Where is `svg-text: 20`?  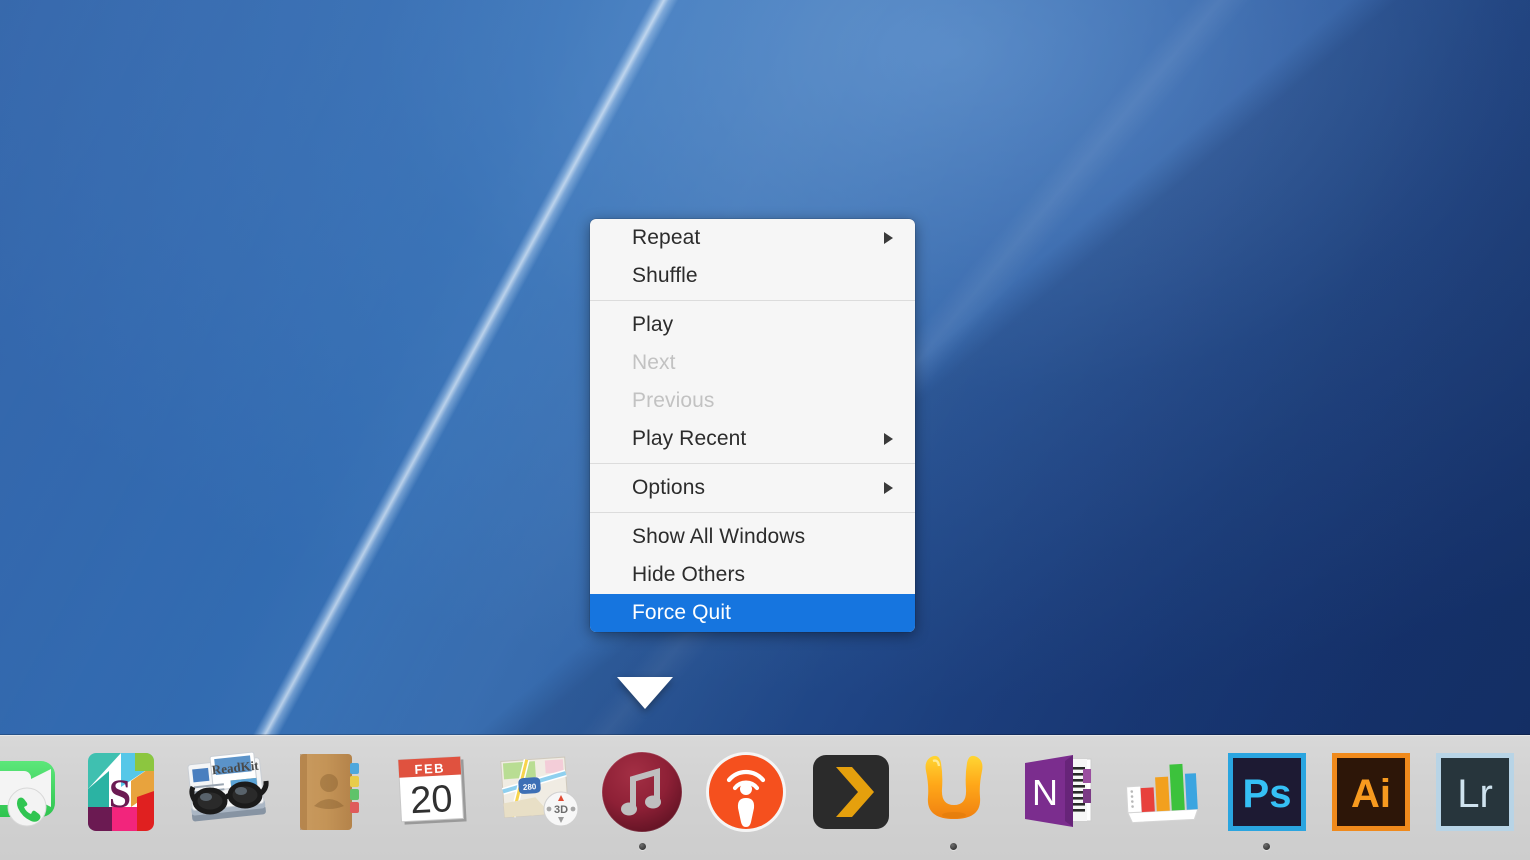
svg-text: 20 is located at coordinates (431, 800).